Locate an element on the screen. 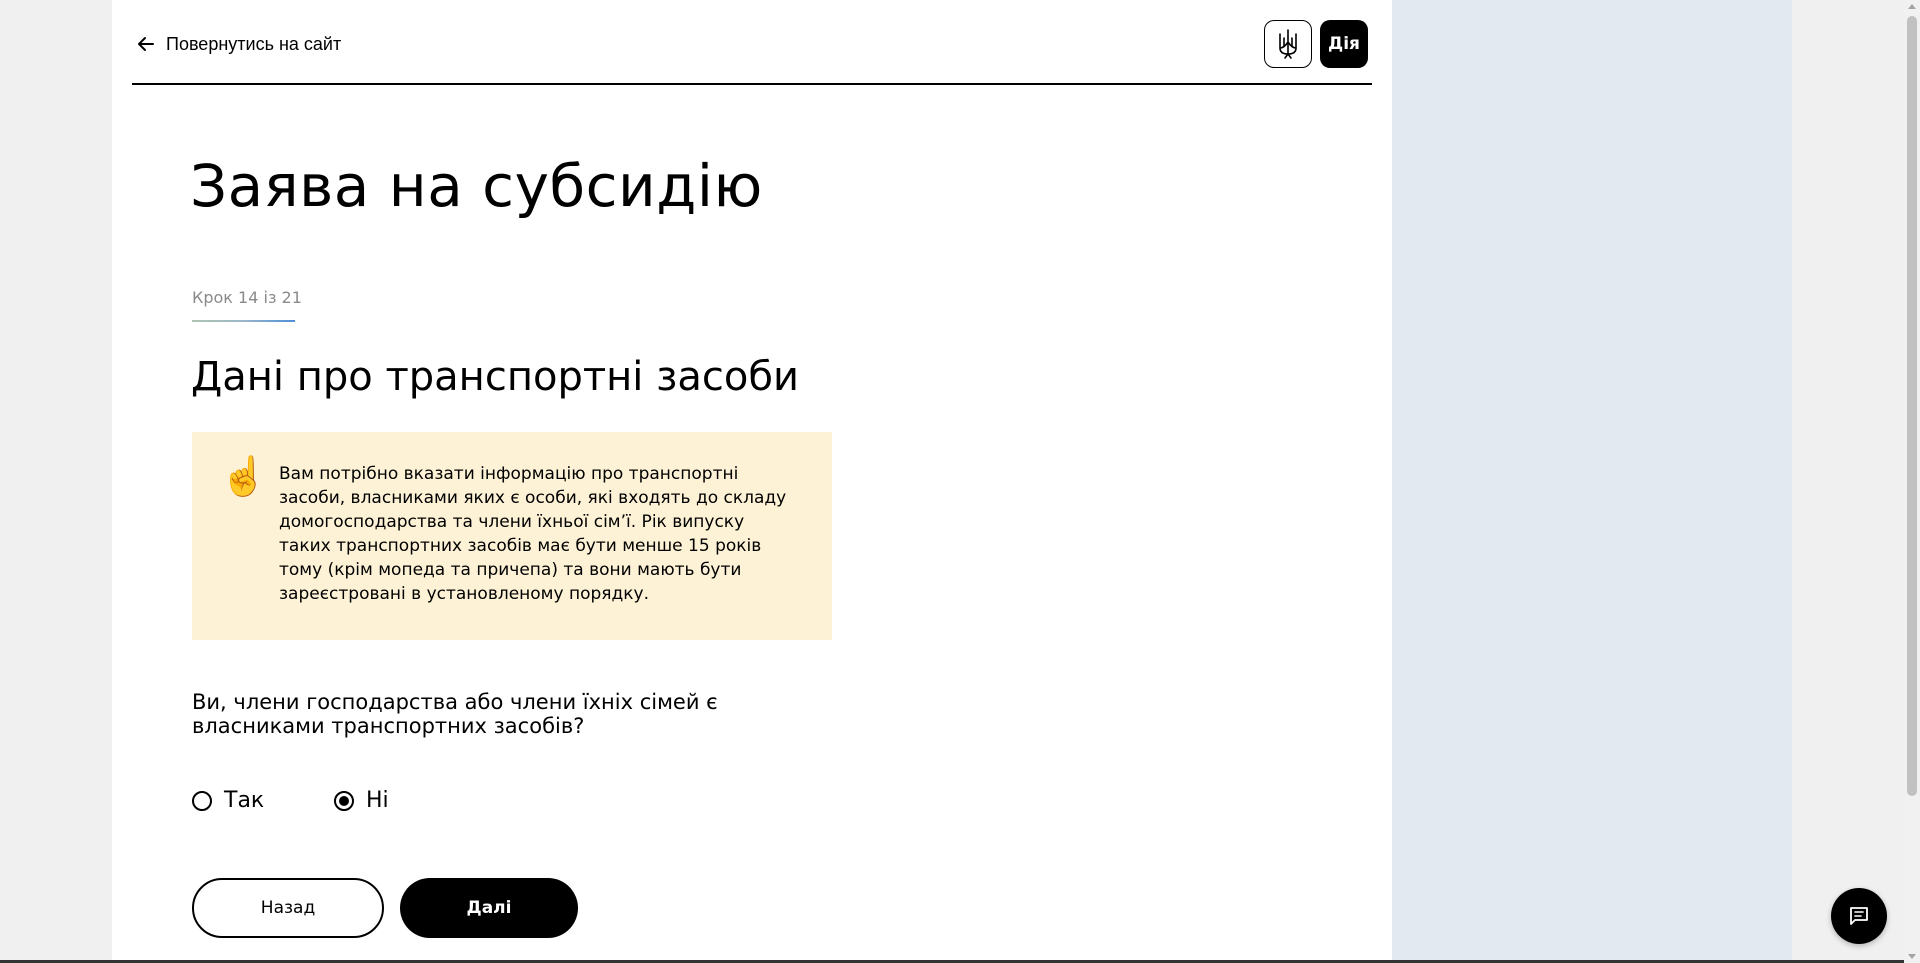 This screenshot has width=1920, height=963. radio-label-no: Ні is located at coordinates (377, 800).